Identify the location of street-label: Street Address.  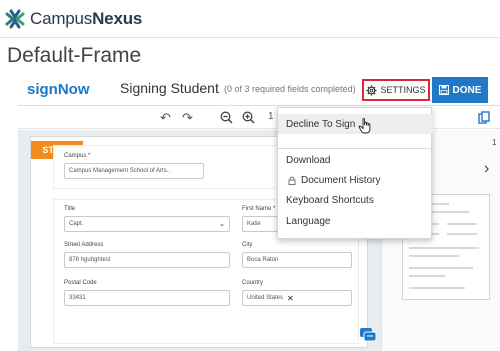
(84, 245).